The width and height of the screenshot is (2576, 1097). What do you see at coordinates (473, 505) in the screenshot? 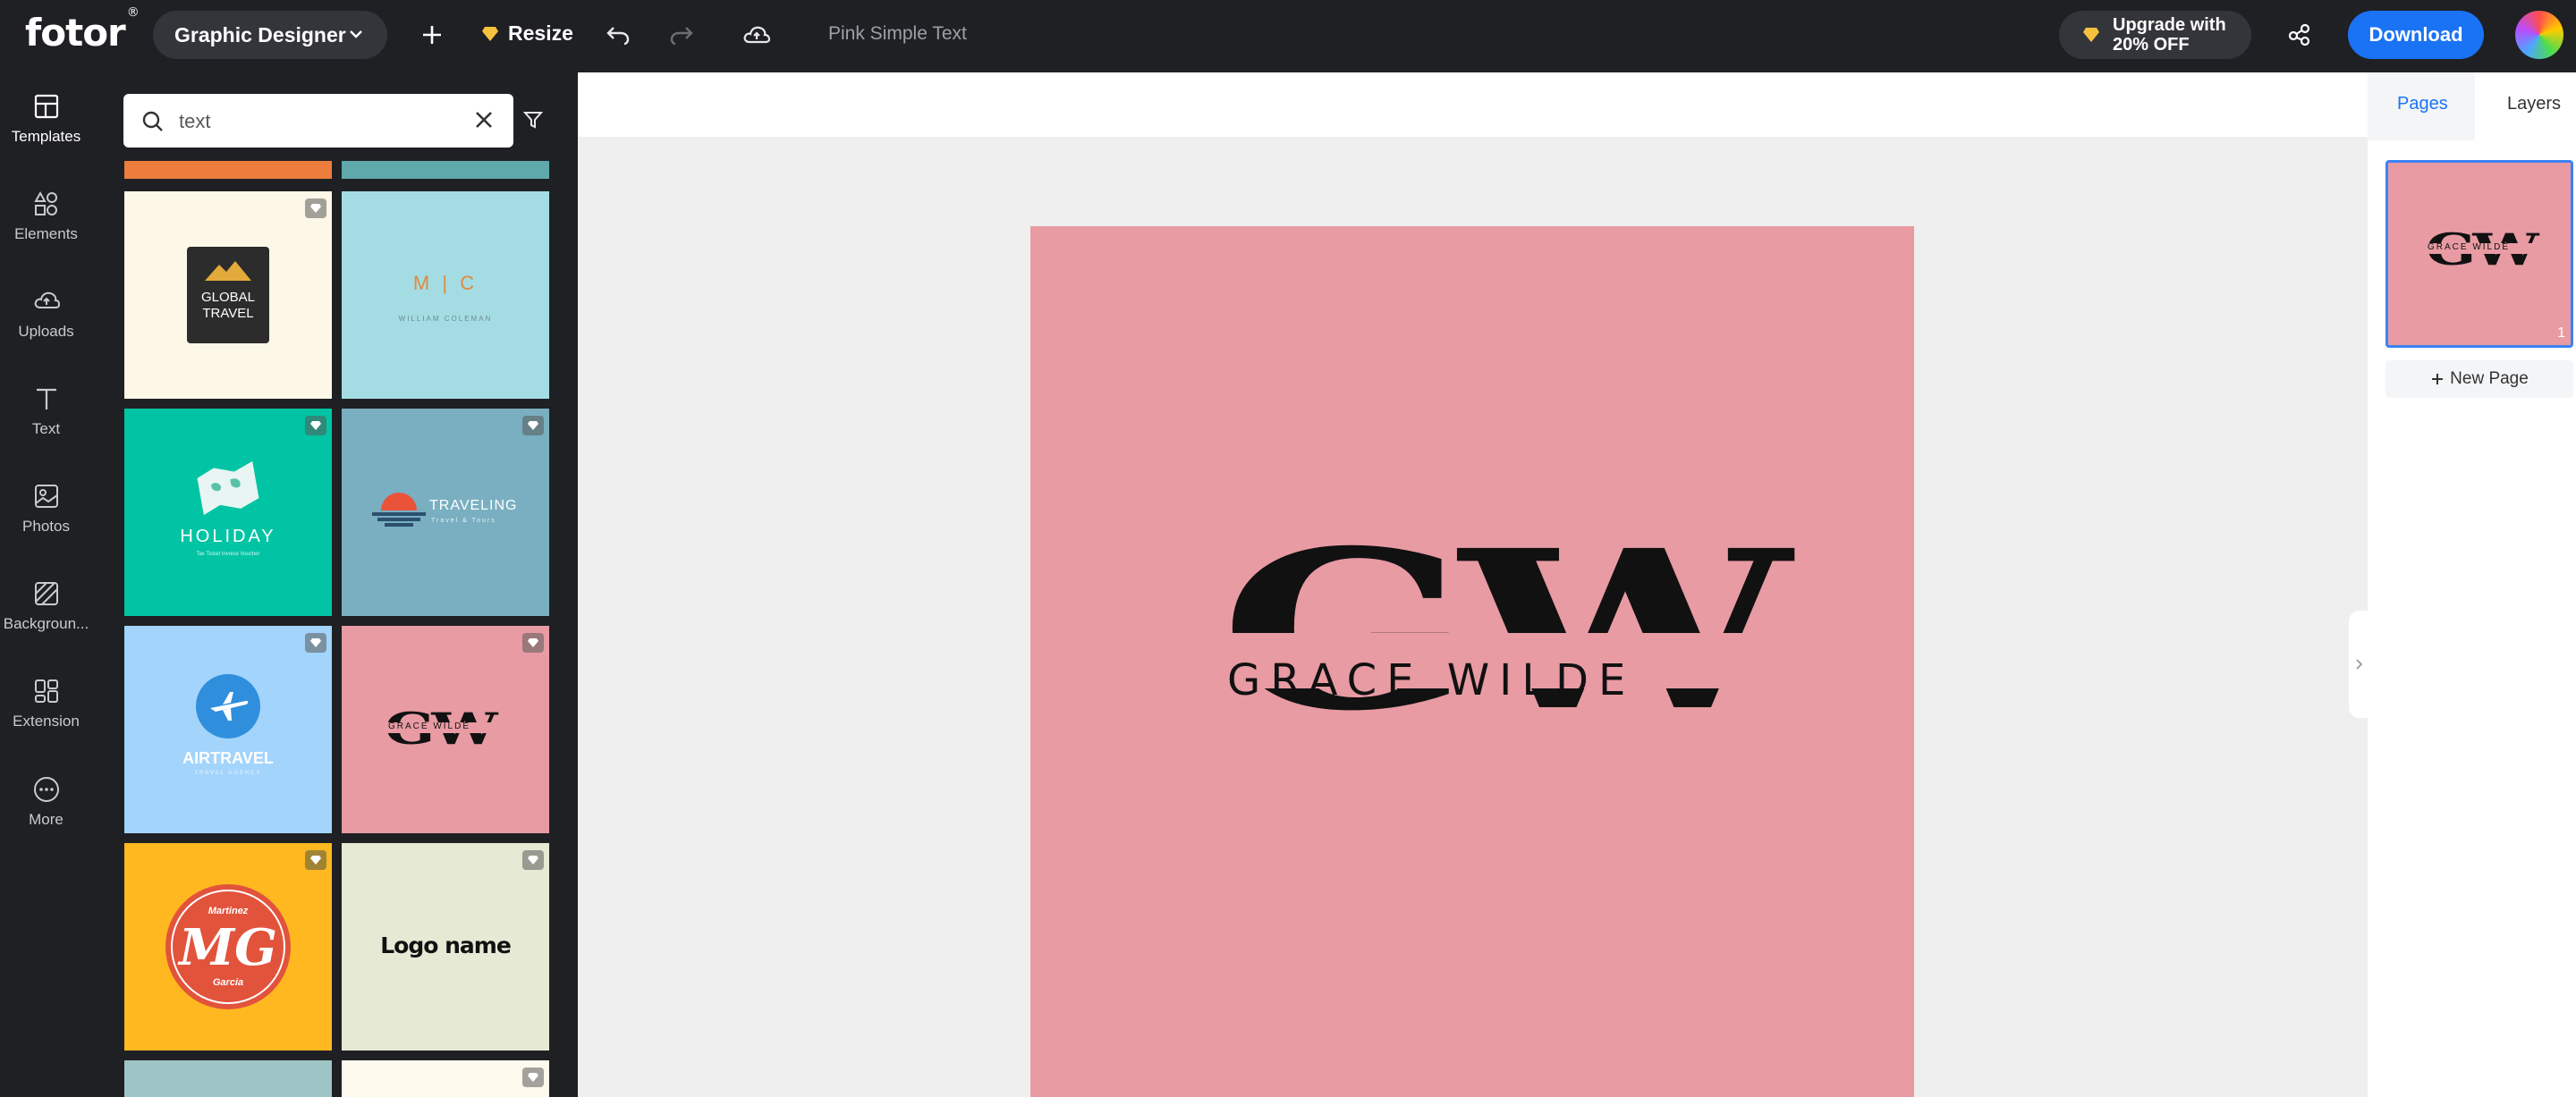
I see `template-text: TRAVELING` at bounding box center [473, 505].